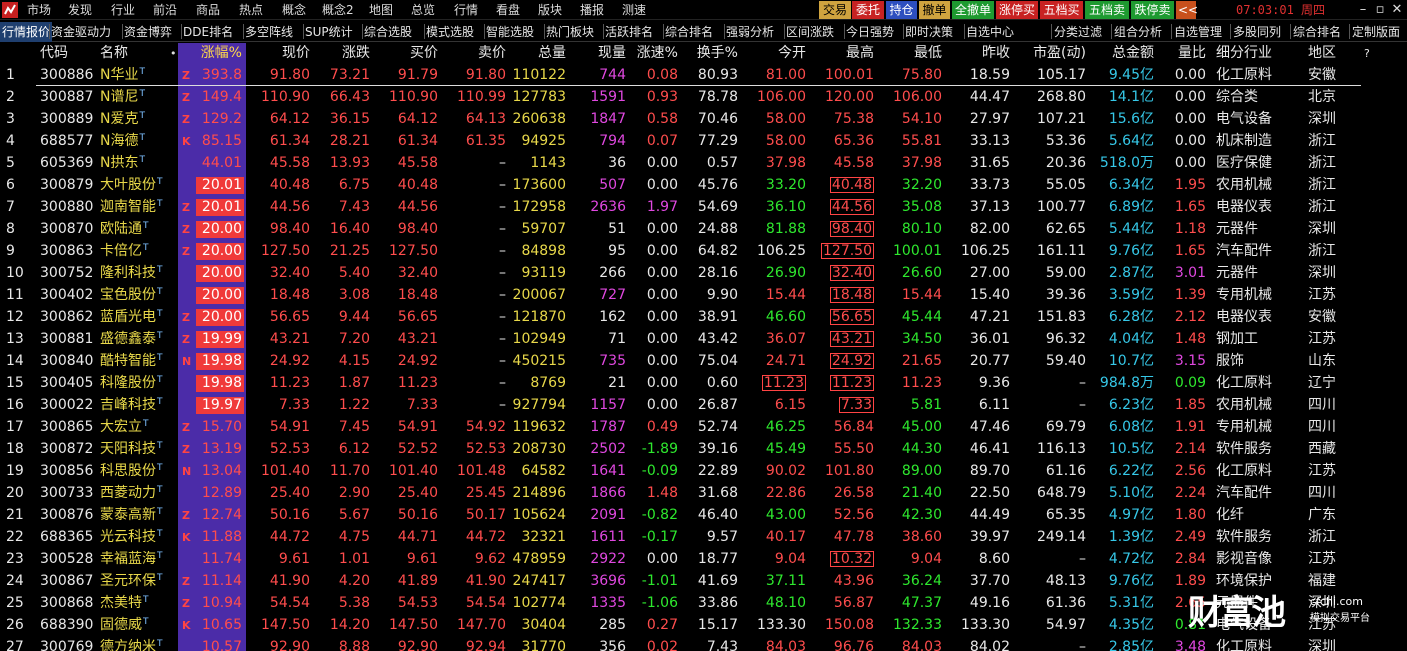 This screenshot has width=1407, height=651. Describe the element at coordinates (934, 10) in the screenshot. I see `trade-button-3: 撤单` at that location.